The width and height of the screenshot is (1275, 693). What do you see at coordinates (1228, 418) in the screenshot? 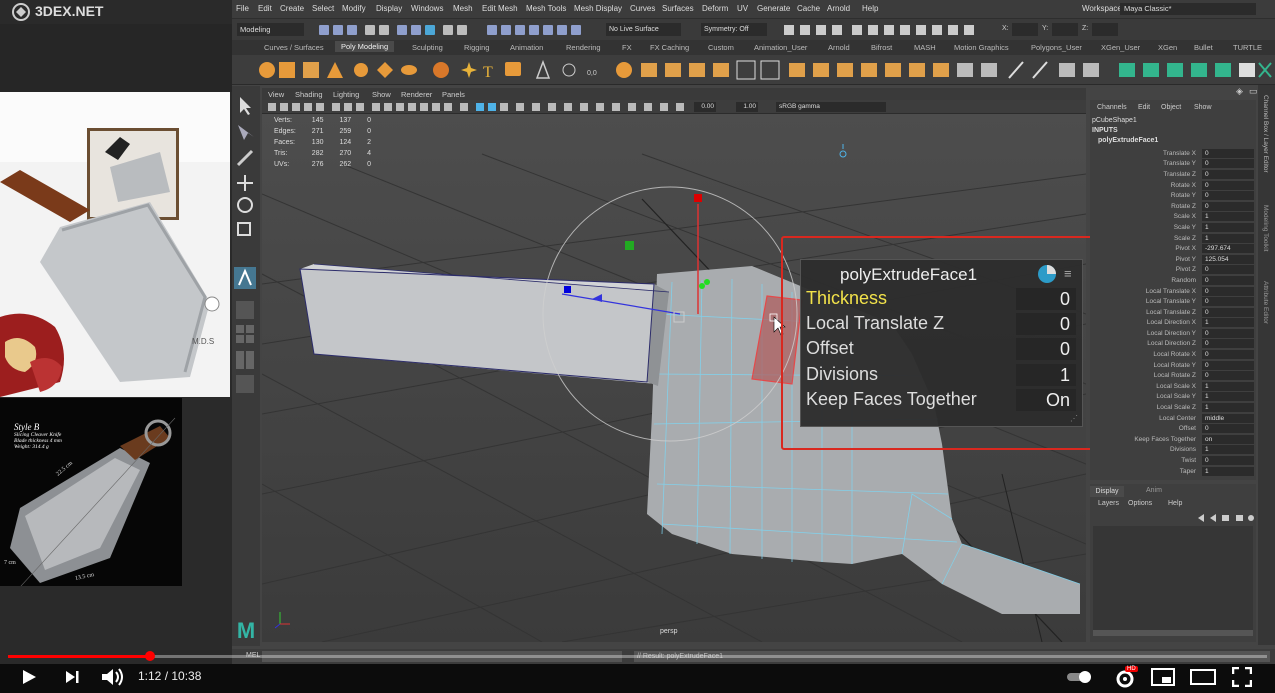
I see `channel-value-field: middle` at bounding box center [1228, 418].